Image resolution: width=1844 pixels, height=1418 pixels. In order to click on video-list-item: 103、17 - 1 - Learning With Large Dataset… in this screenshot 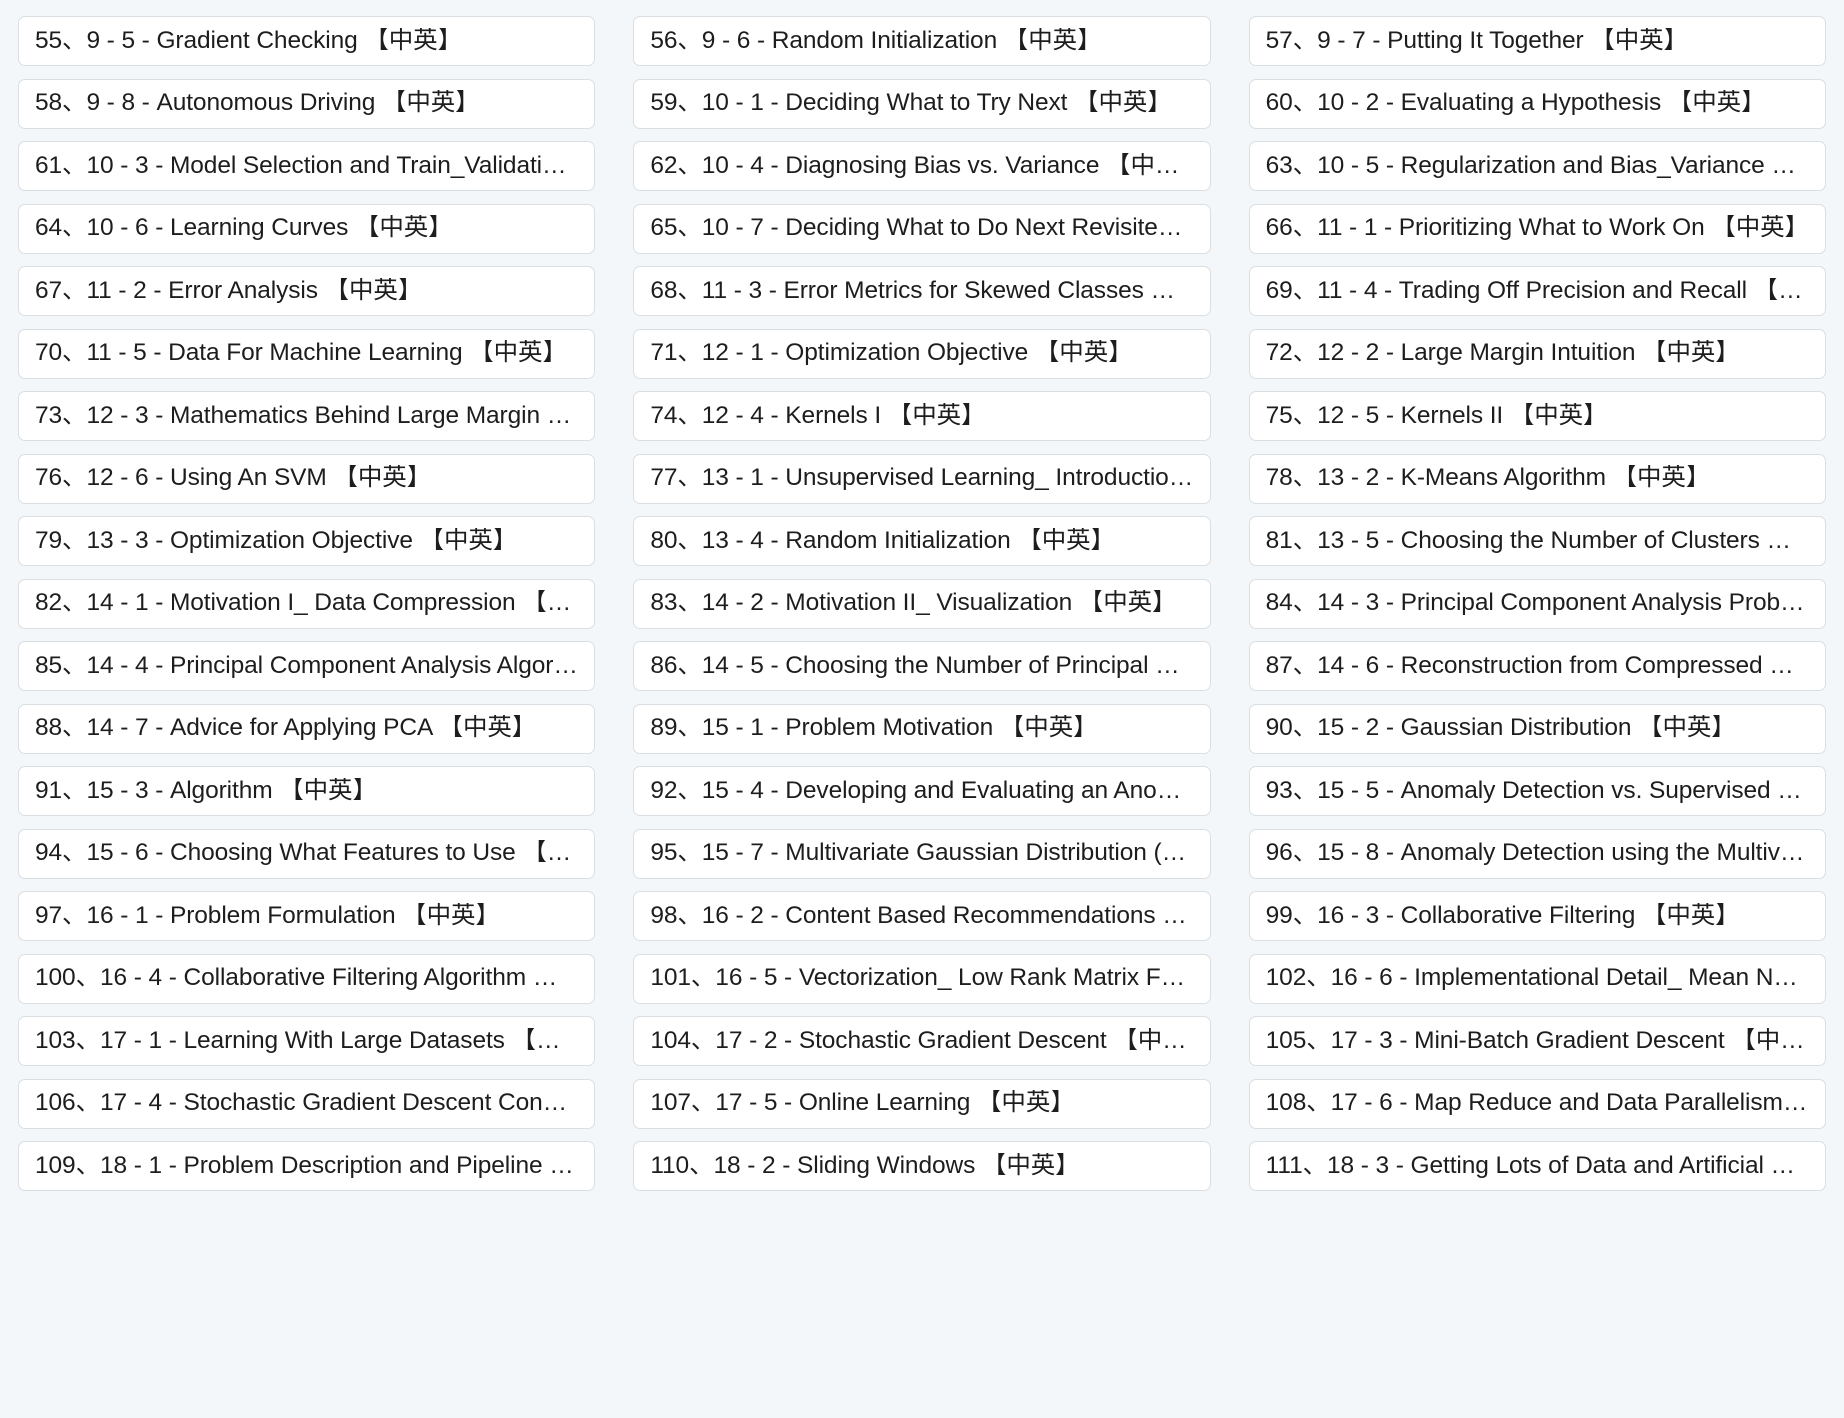, I will do `click(307, 1041)`.